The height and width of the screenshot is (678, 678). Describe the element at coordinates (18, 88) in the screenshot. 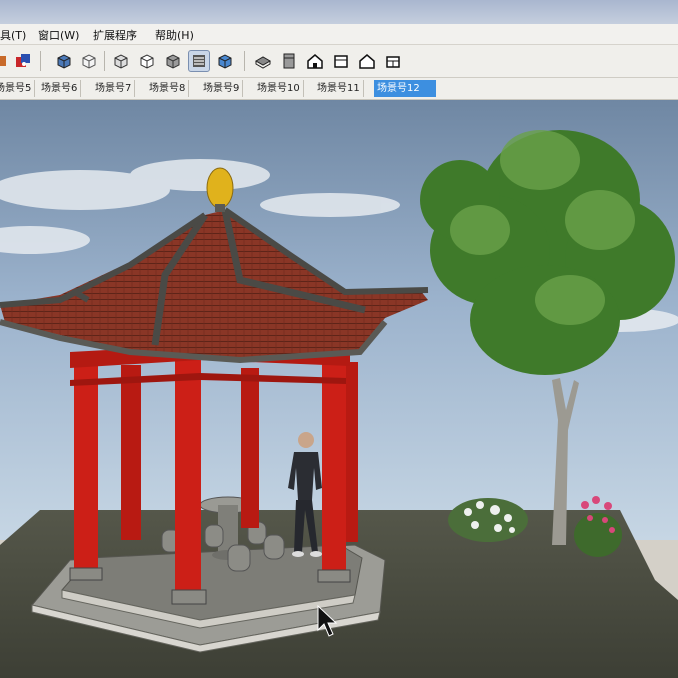

I see `tab-scene-5: 场景号5` at that location.